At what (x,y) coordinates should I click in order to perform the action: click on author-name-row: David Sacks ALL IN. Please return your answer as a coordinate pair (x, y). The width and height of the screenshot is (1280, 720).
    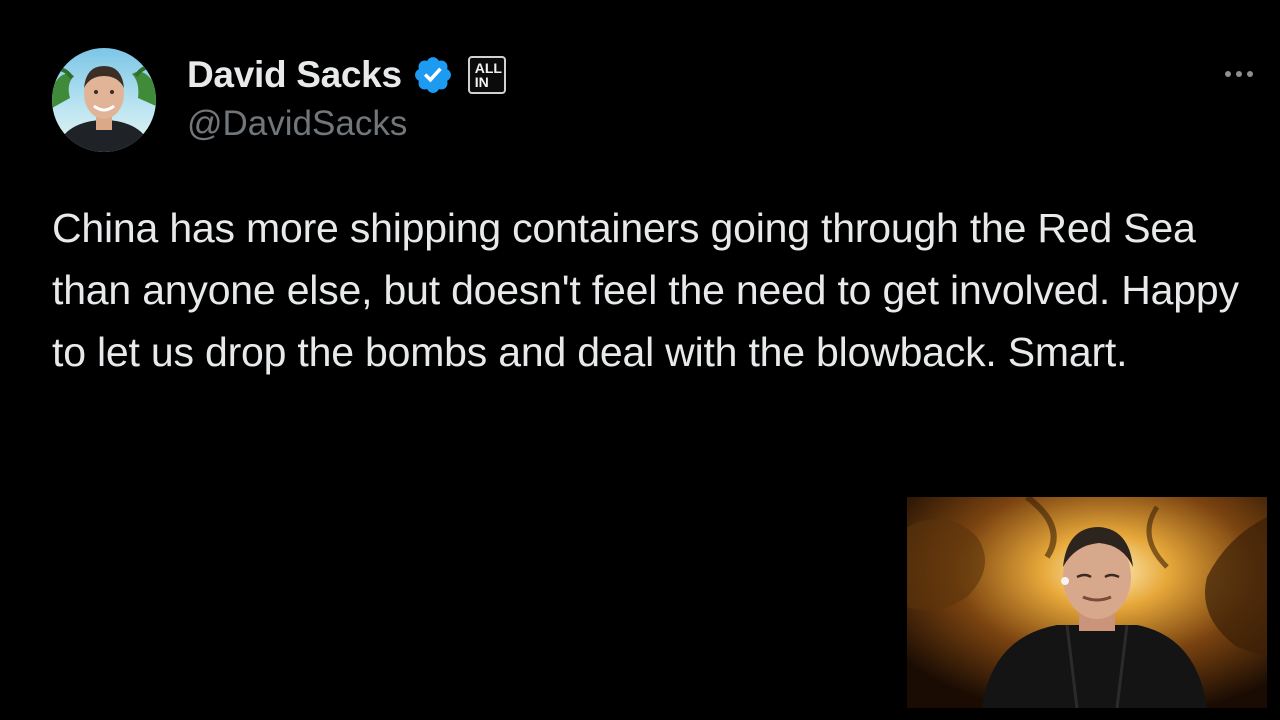
    Looking at the image, I should click on (346, 75).